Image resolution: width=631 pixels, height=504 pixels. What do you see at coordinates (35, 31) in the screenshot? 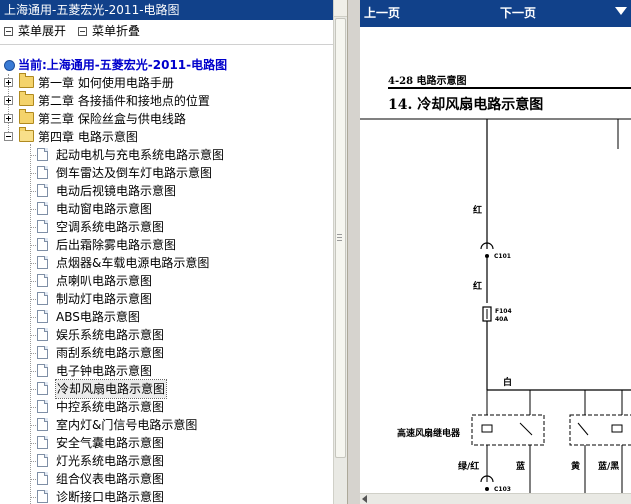
I see `expand-menu-button: 菜单展开` at bounding box center [35, 31].